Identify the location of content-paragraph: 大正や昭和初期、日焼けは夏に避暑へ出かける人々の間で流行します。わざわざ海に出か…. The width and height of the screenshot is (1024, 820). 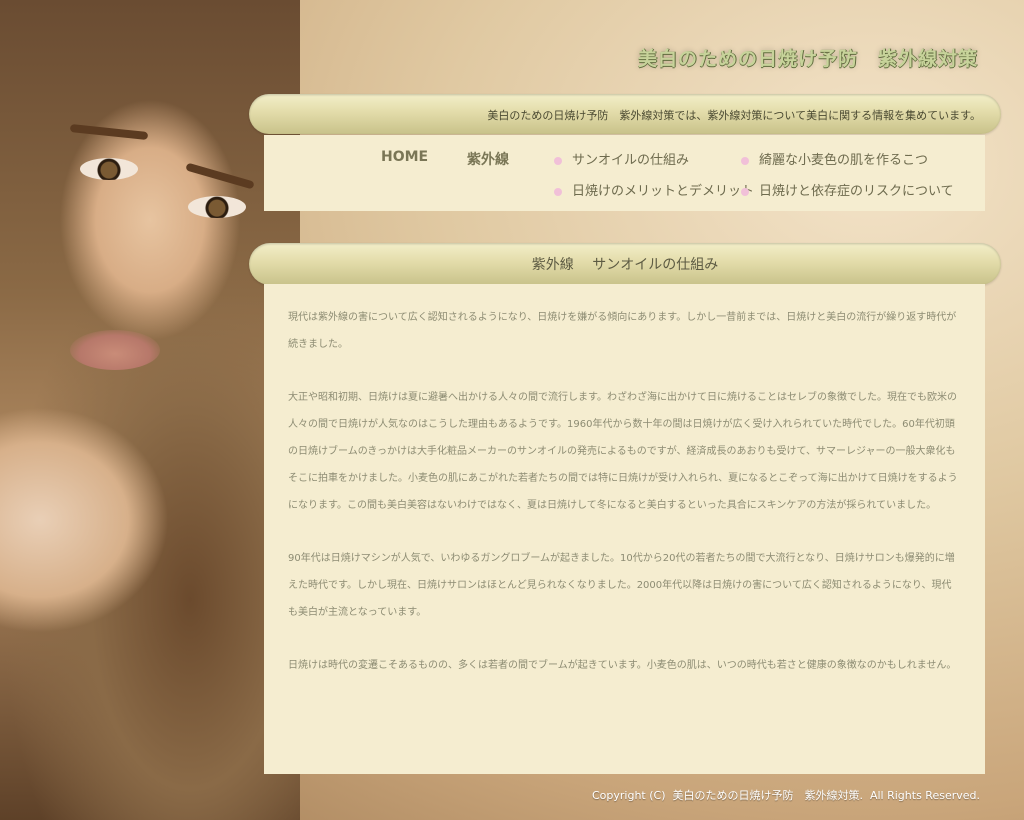
(623, 451).